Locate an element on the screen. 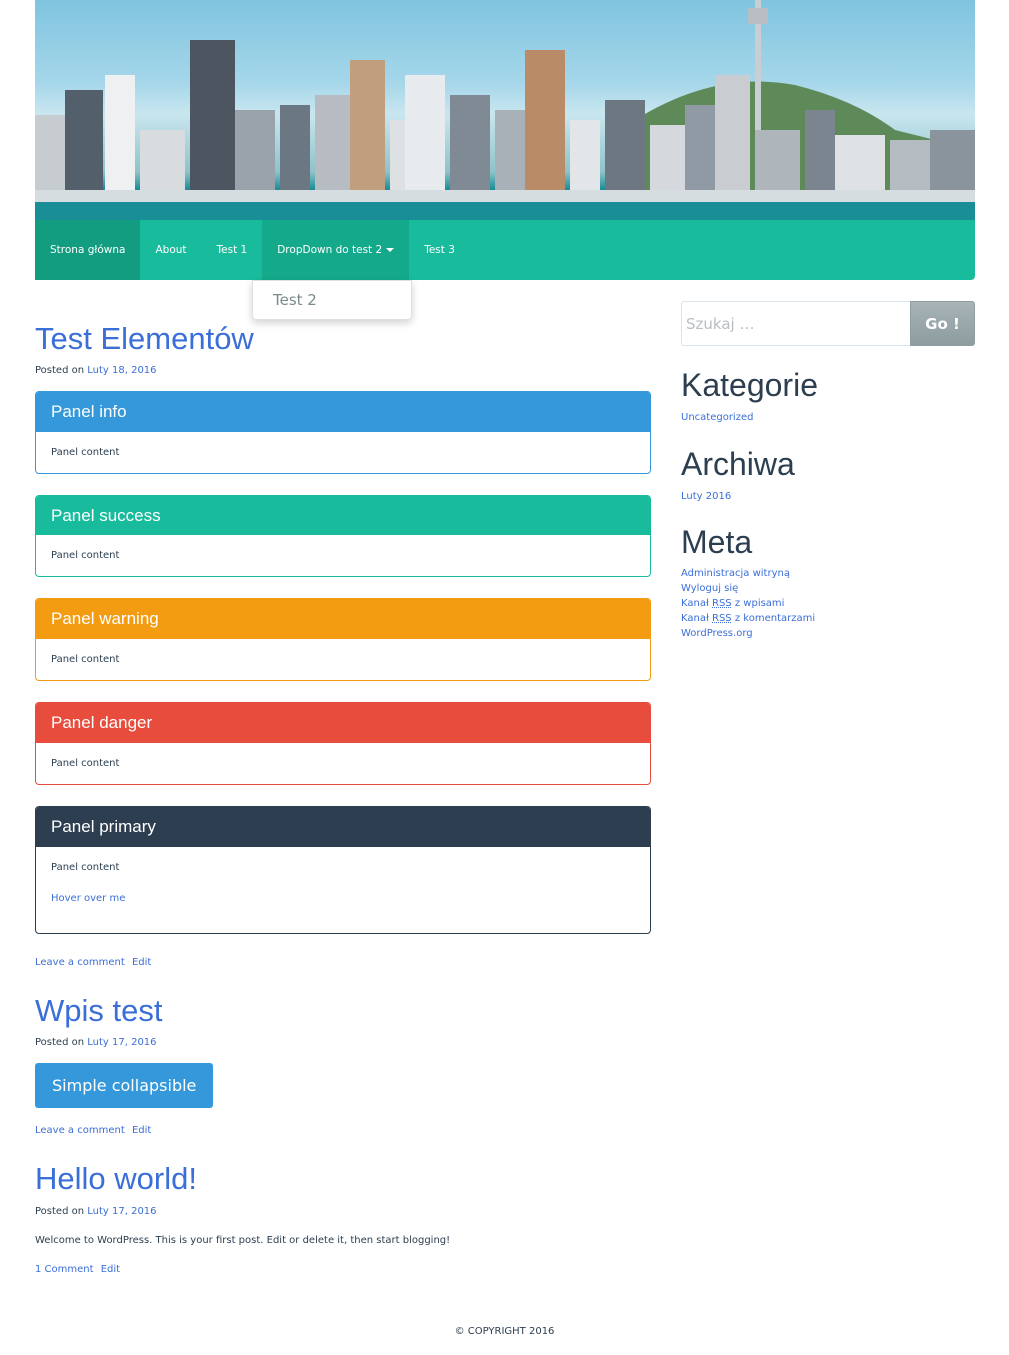 This screenshot has height=1355, width=1009. categories-list: Uncategorized is located at coordinates (828, 417).